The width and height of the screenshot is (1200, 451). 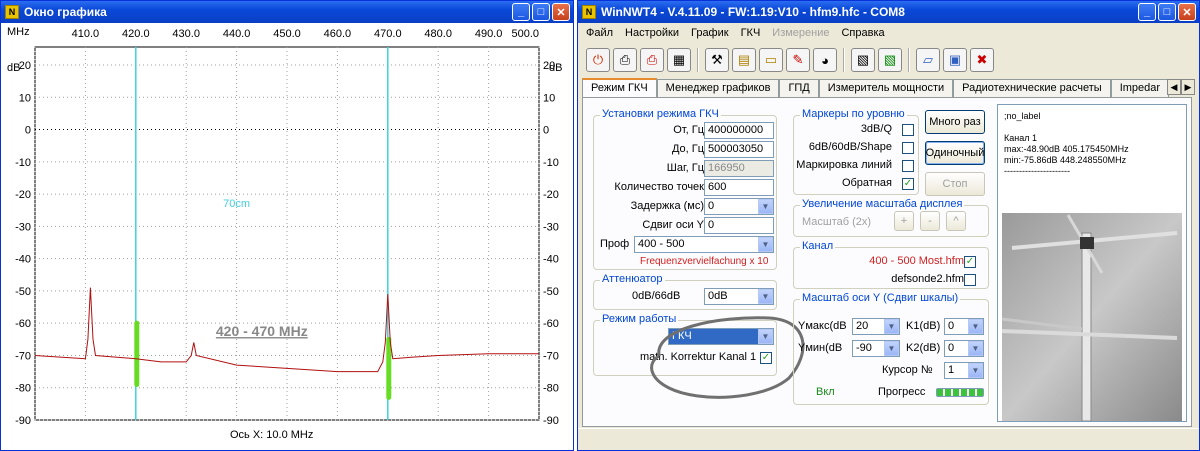 I want to click on menu-help: Справка, so click(x=862, y=33).